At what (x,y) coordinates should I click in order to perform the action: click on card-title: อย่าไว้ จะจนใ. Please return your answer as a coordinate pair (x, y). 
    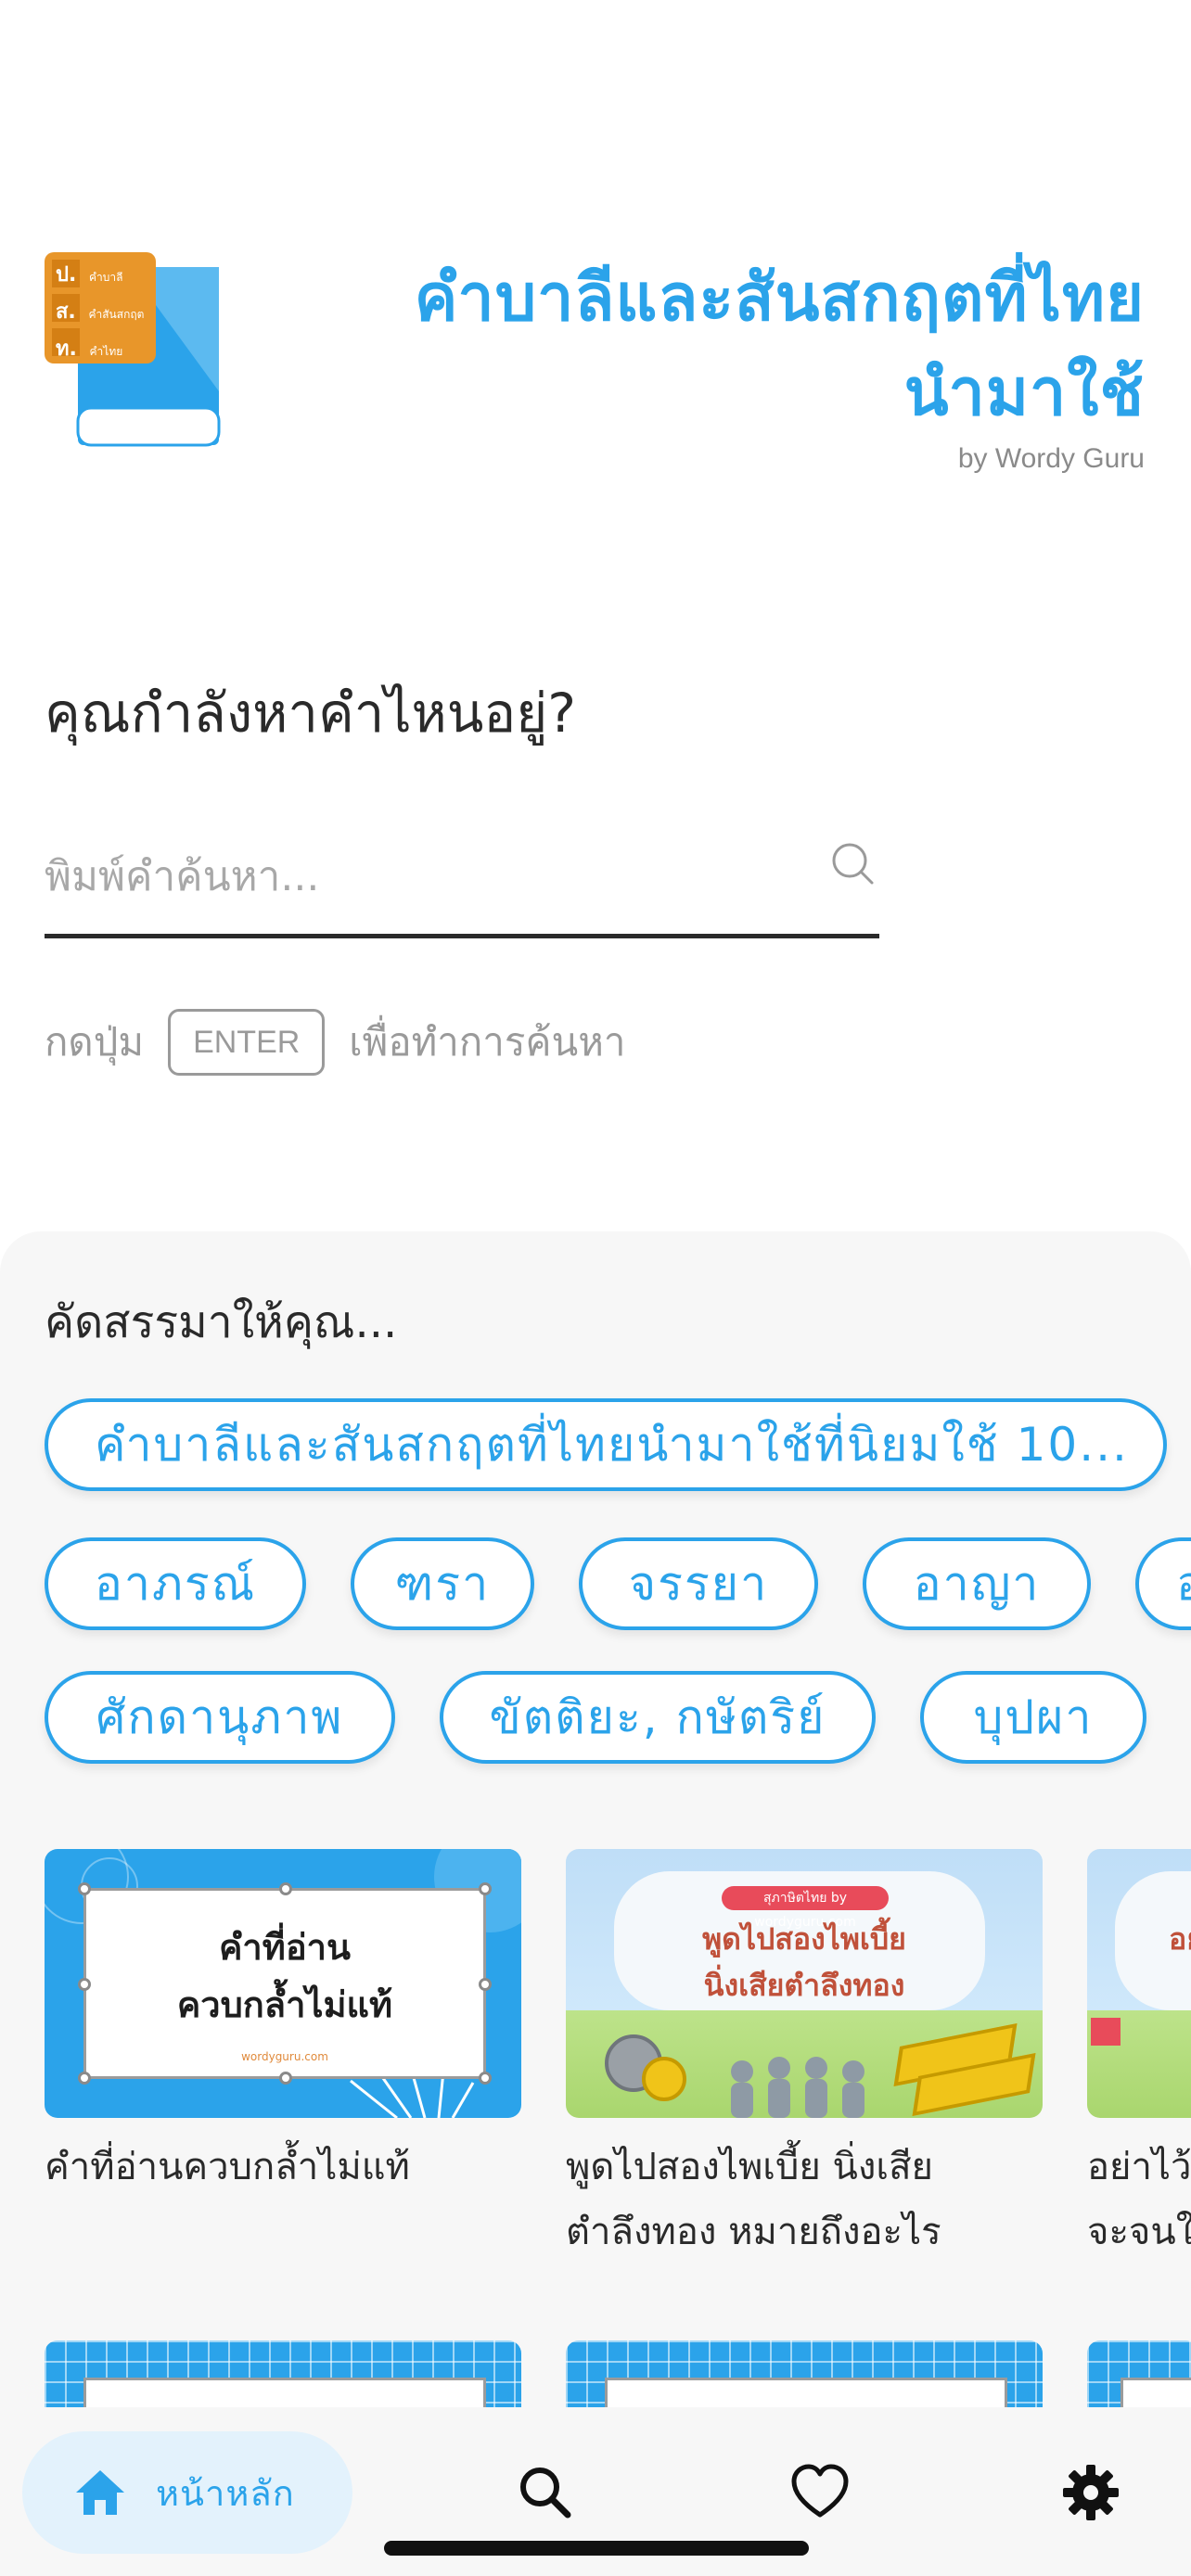
    Looking at the image, I should click on (1139, 2199).